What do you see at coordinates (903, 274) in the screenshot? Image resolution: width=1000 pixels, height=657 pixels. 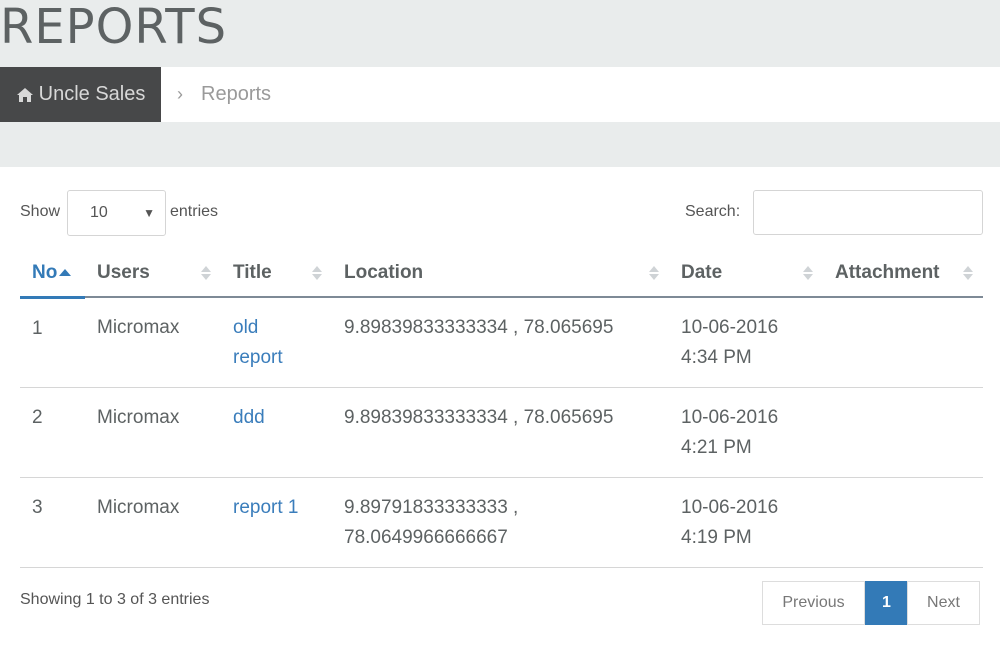 I see `column-header-attachment: Attachment` at bounding box center [903, 274].